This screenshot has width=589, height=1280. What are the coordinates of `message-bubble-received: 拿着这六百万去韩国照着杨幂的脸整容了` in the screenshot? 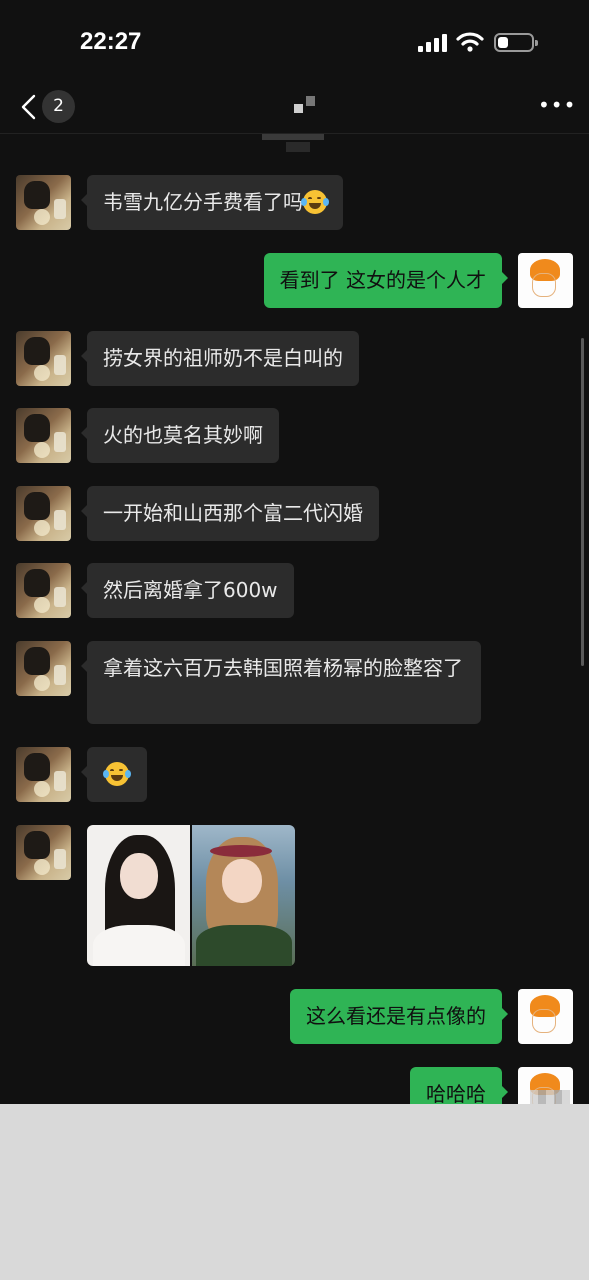 It's located at (281, 682).